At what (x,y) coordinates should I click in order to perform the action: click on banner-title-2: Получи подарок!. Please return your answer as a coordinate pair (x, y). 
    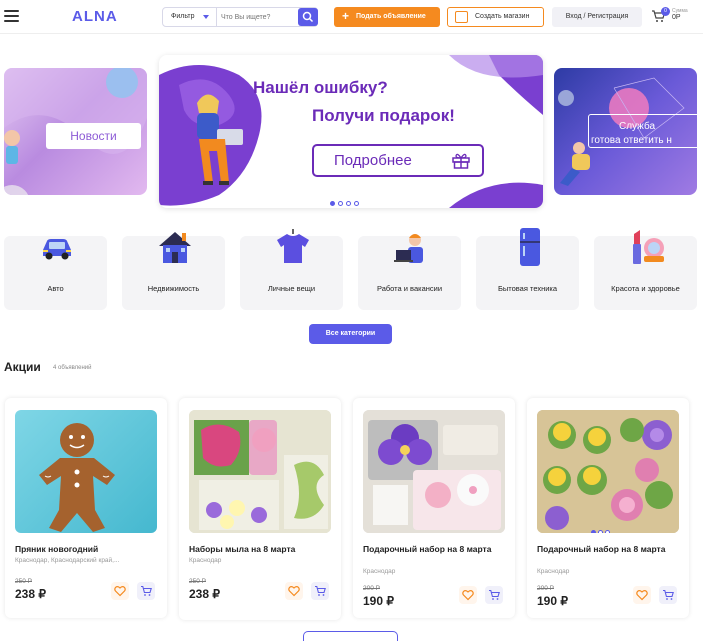
    Looking at the image, I should click on (383, 115).